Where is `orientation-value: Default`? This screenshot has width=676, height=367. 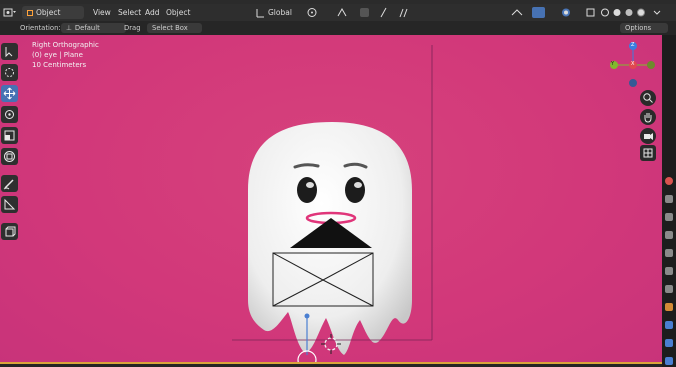
orientation-value: Default is located at coordinates (87, 28).